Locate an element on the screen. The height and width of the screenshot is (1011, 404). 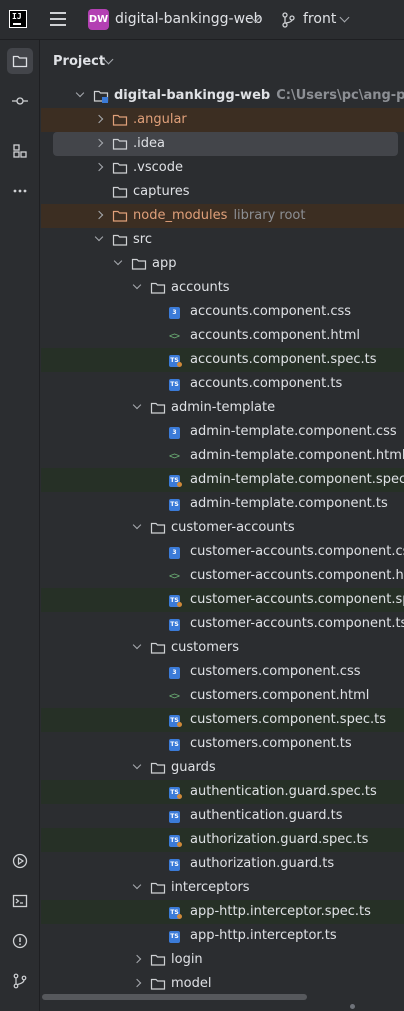
tree-item-label: src is located at coordinates (142, 239).